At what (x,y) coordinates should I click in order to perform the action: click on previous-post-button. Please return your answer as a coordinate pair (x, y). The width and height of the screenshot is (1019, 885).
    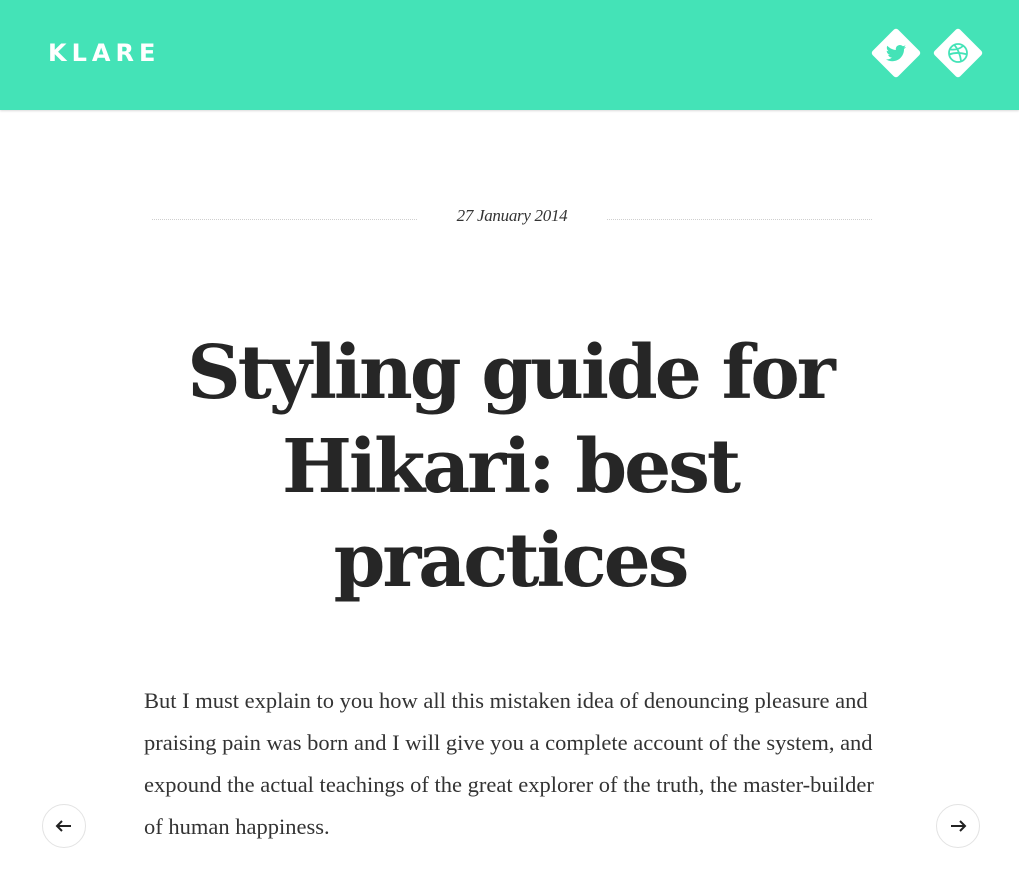
    Looking at the image, I should click on (64, 826).